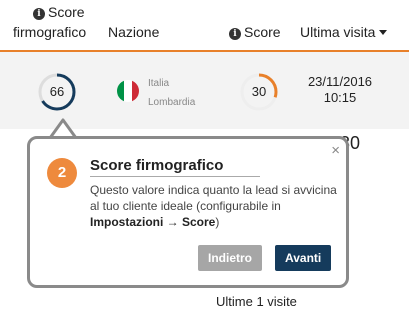 This screenshot has width=409, height=312. What do you see at coordinates (128, 91) in the screenshot?
I see `italy-flag-icon` at bounding box center [128, 91].